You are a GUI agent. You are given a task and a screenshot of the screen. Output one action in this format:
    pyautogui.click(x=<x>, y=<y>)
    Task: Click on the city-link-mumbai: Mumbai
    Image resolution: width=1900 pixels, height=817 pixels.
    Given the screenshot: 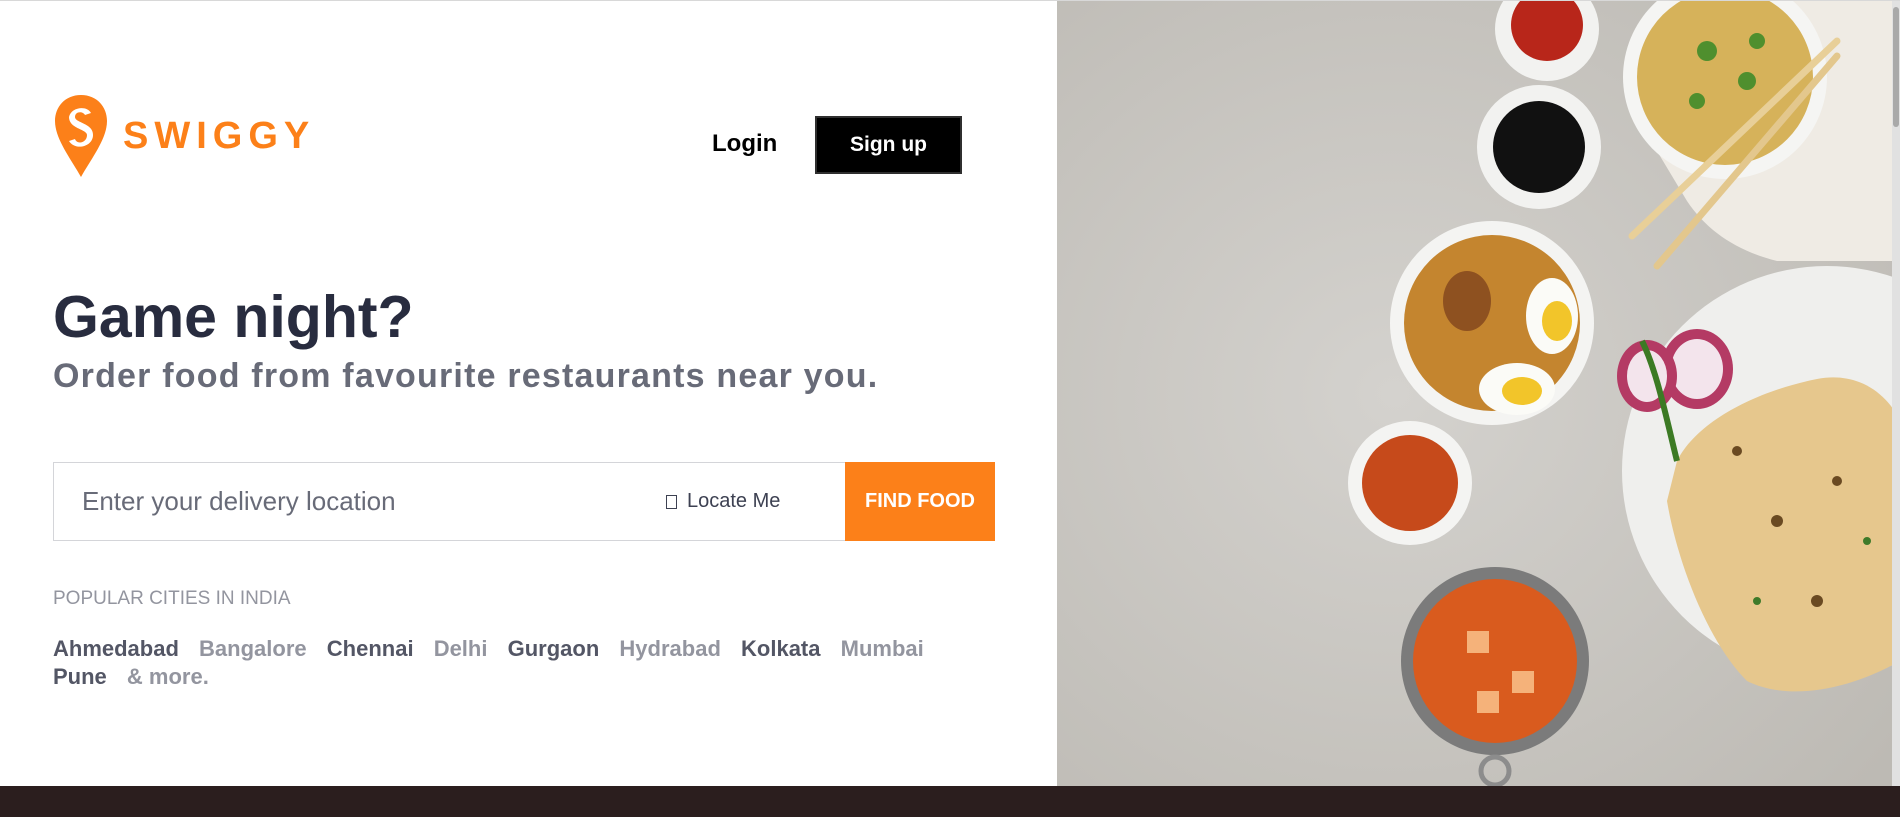 What is the action you would take?
    pyautogui.click(x=882, y=649)
    